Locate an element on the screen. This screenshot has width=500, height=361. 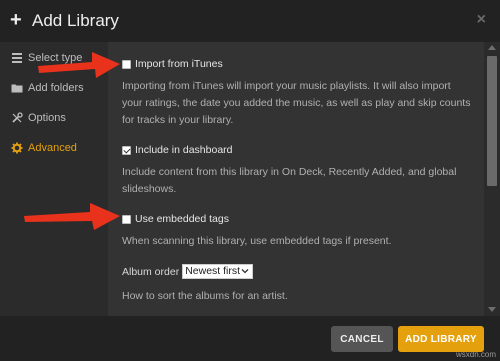
add-library-button: ADD LIBRARY is located at coordinates (441, 339).